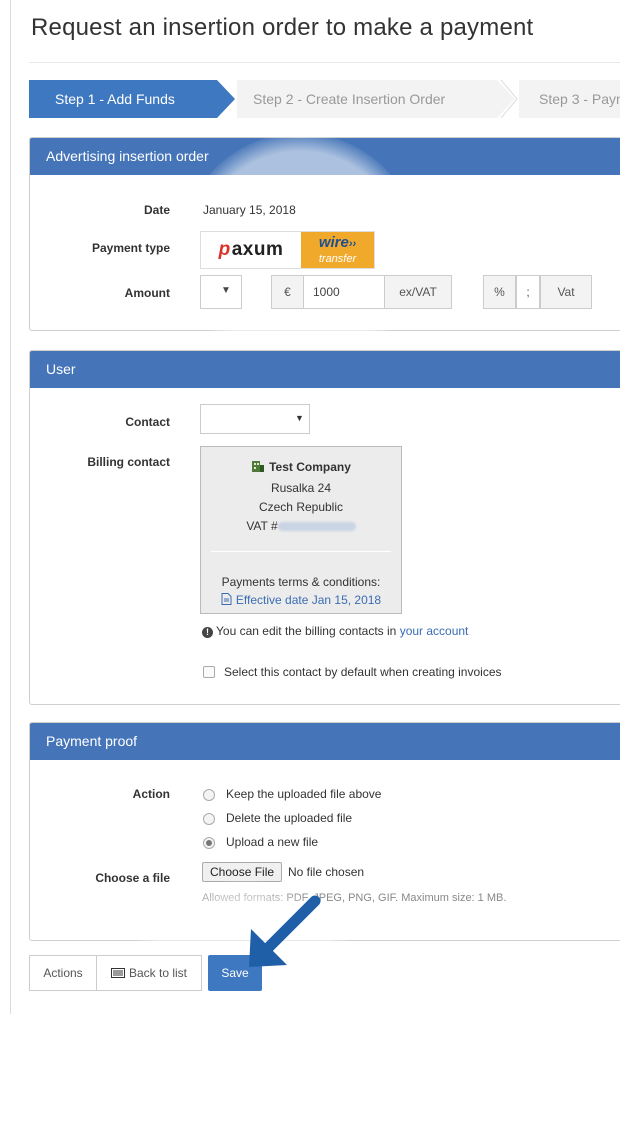 The width and height of the screenshot is (620, 1125). I want to click on actions-button: Actions, so click(63, 973).